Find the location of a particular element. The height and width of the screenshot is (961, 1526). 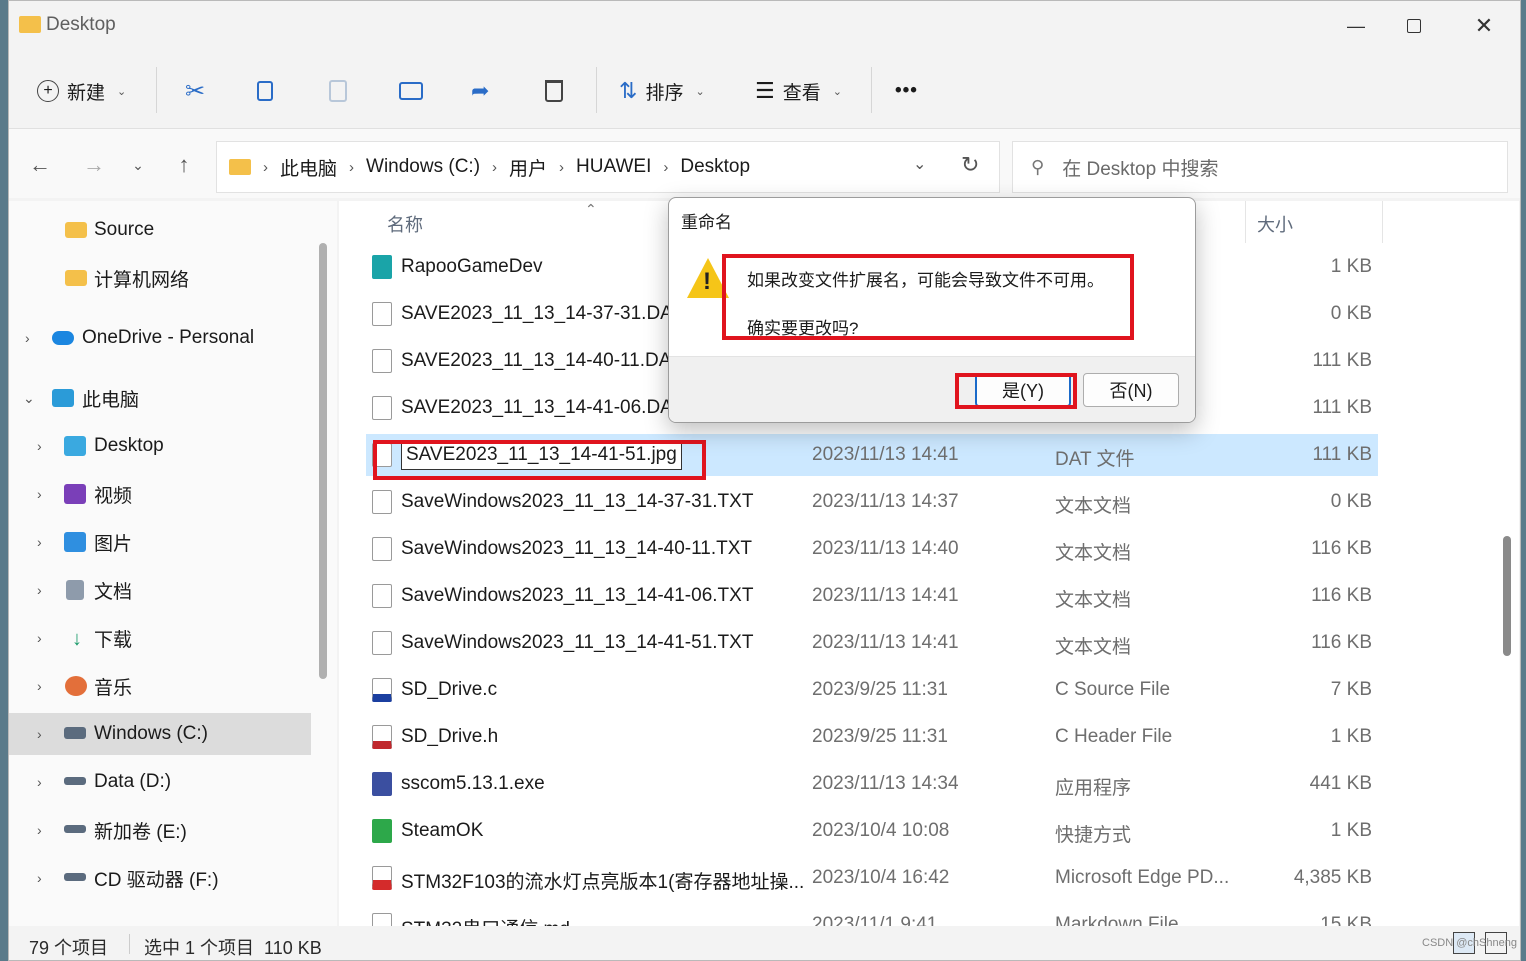

music-icon is located at coordinates (76, 686).